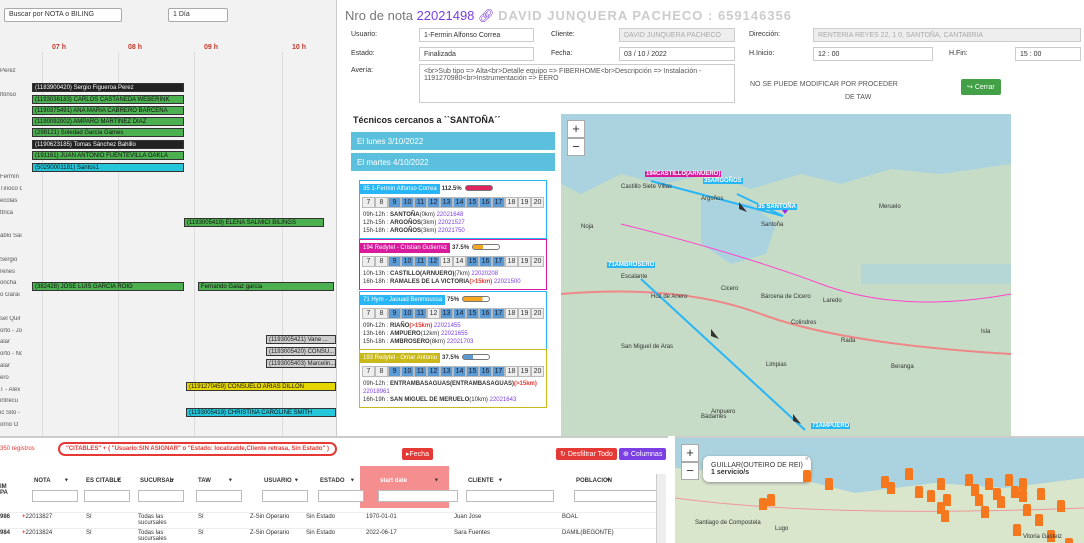 Image resolution: width=1084 pixels, height=543 pixels. I want to click on columnas-button: ⊕ Columnas, so click(643, 454).